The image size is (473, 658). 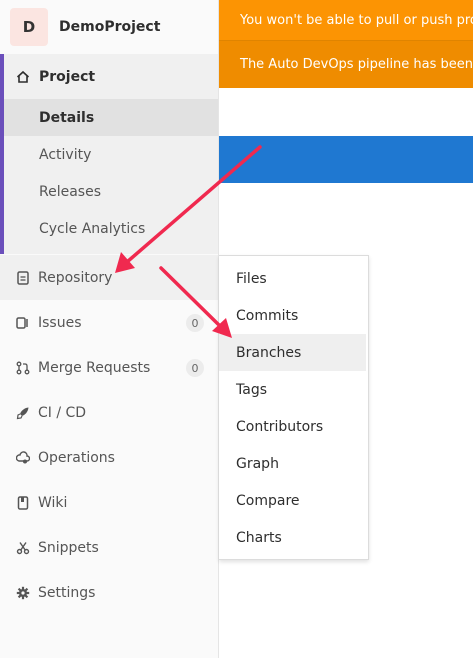 What do you see at coordinates (293, 389) in the screenshot?
I see `flyout-item-tags: Tags` at bounding box center [293, 389].